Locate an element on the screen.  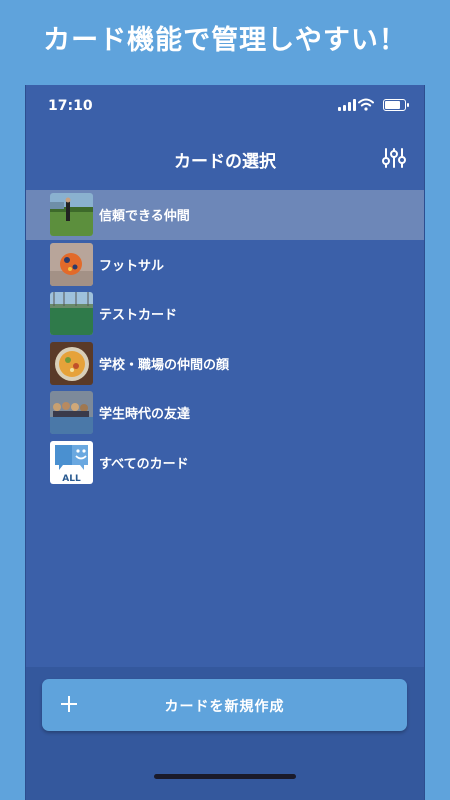
card-label: フットサル is located at coordinates (132, 266).